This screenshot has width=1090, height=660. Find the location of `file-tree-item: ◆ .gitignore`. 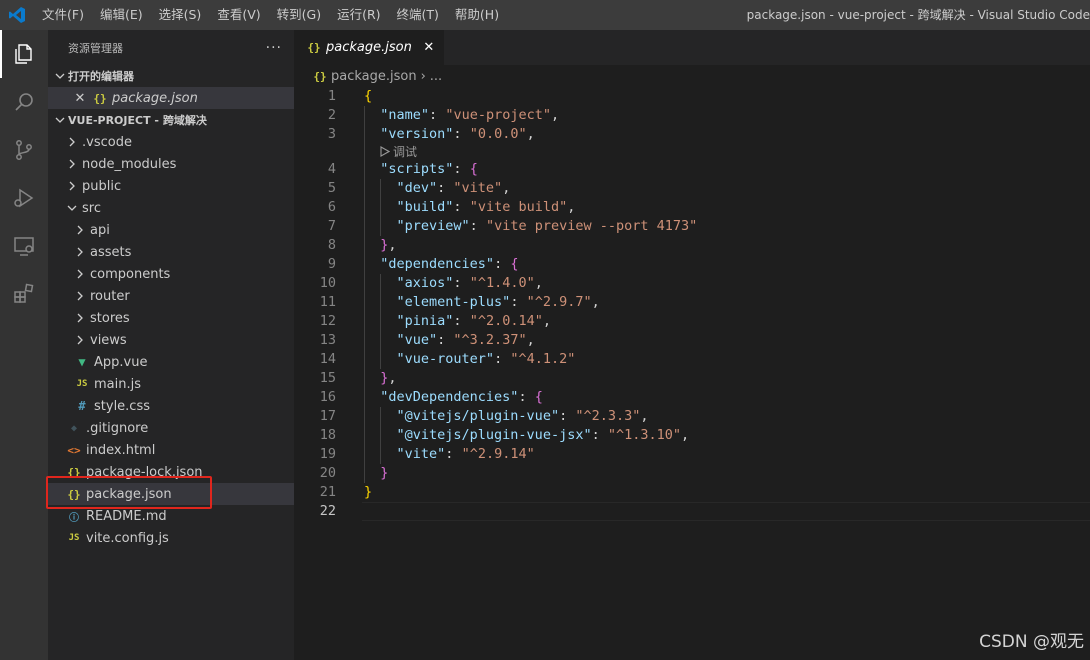

file-tree-item: ◆ .gitignore is located at coordinates (171, 428).